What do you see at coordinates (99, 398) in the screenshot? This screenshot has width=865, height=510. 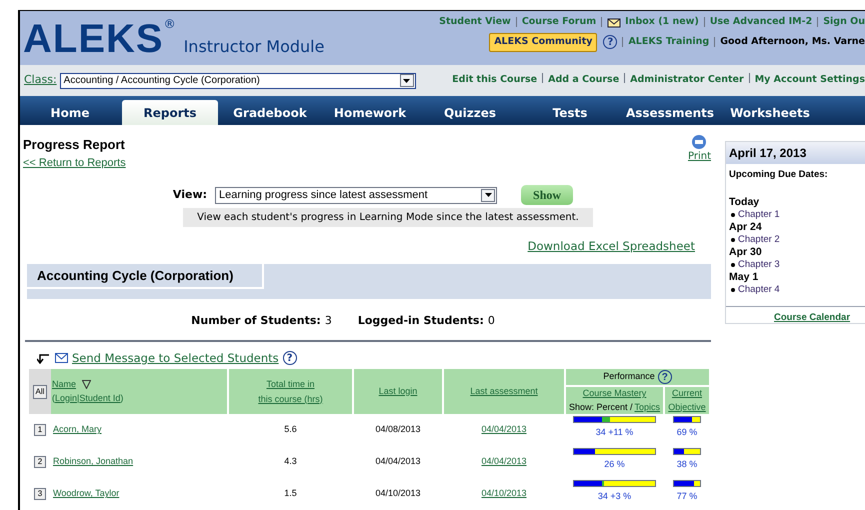 I see `sort-link: Student Id` at bounding box center [99, 398].